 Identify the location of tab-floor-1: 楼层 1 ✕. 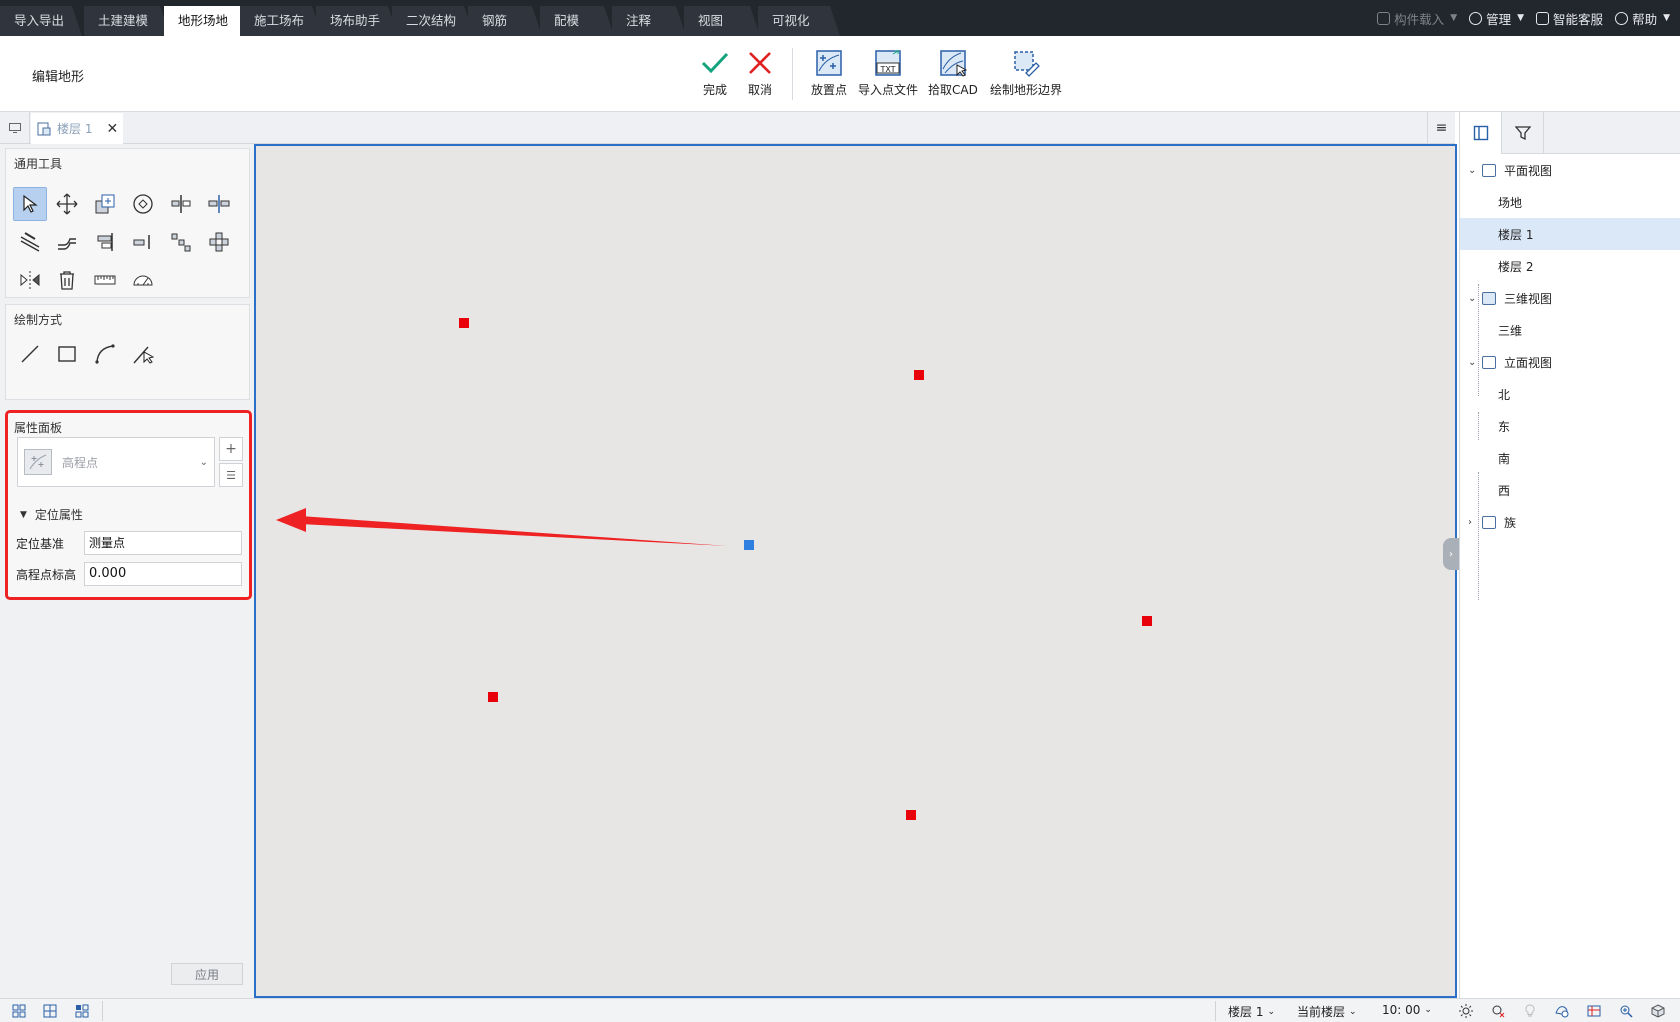
(77, 128).